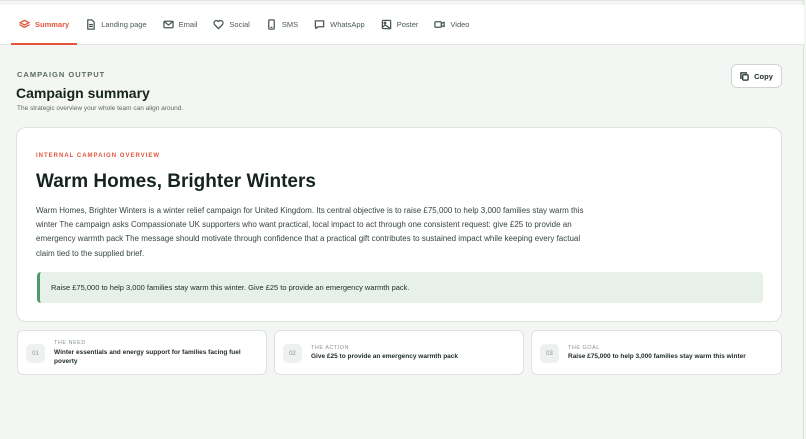 This screenshot has height=439, width=806. What do you see at coordinates (219, 24) in the screenshot?
I see `heart-icon` at bounding box center [219, 24].